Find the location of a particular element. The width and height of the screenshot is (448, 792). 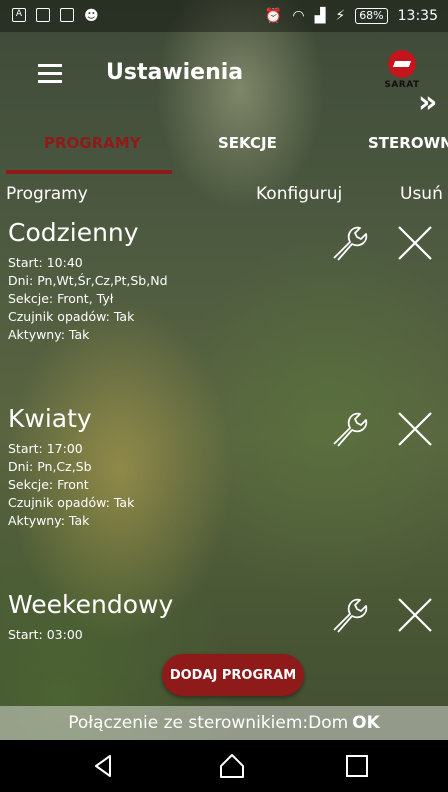

program-details: Start: 03:00 is located at coordinates (45, 635).